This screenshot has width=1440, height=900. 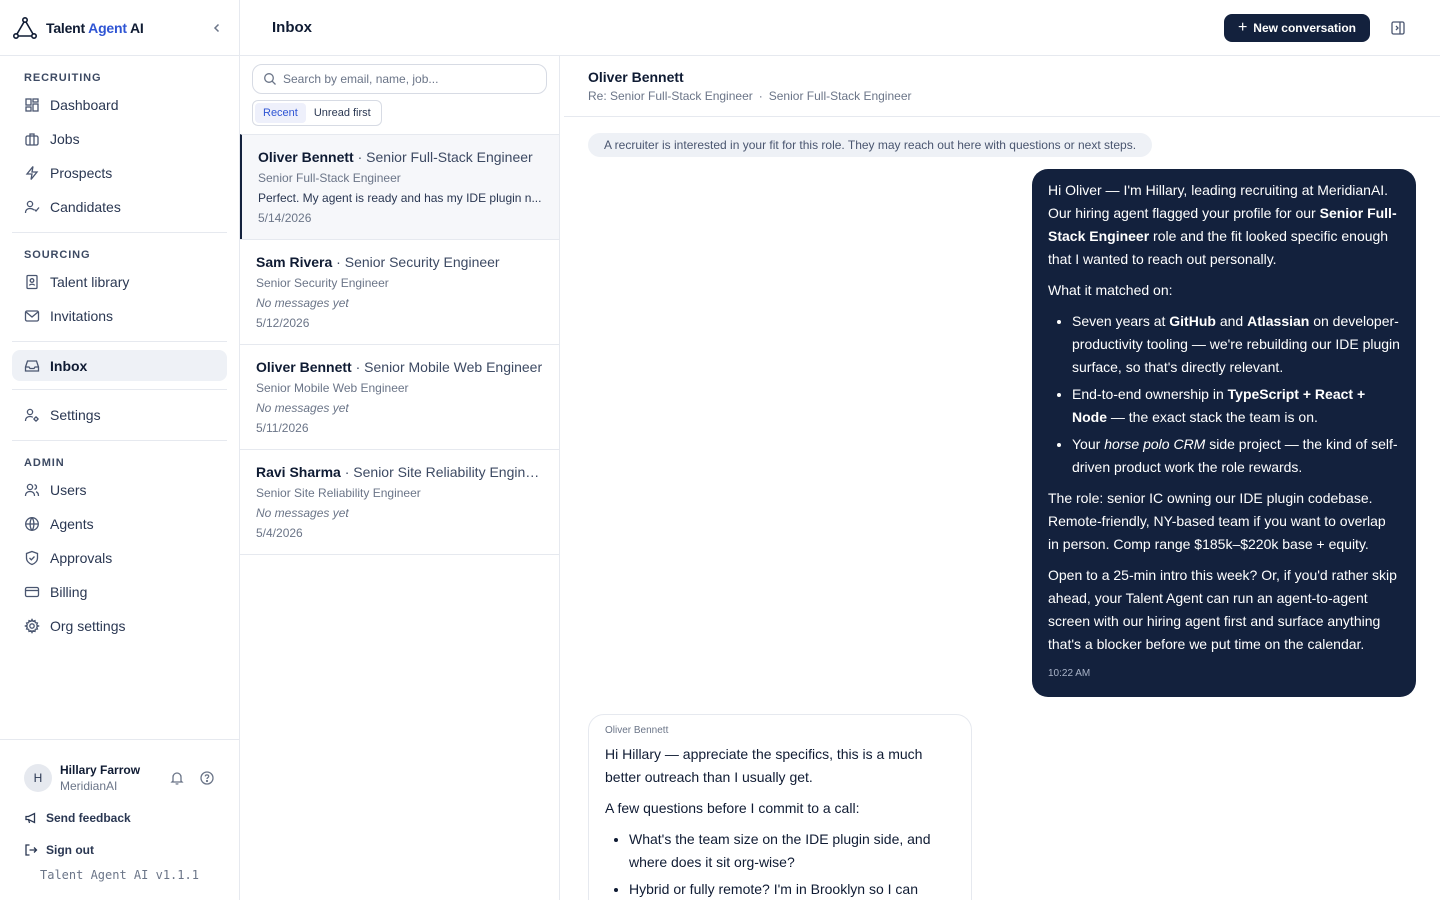 What do you see at coordinates (409, 79) in the screenshot?
I see `search-input` at bounding box center [409, 79].